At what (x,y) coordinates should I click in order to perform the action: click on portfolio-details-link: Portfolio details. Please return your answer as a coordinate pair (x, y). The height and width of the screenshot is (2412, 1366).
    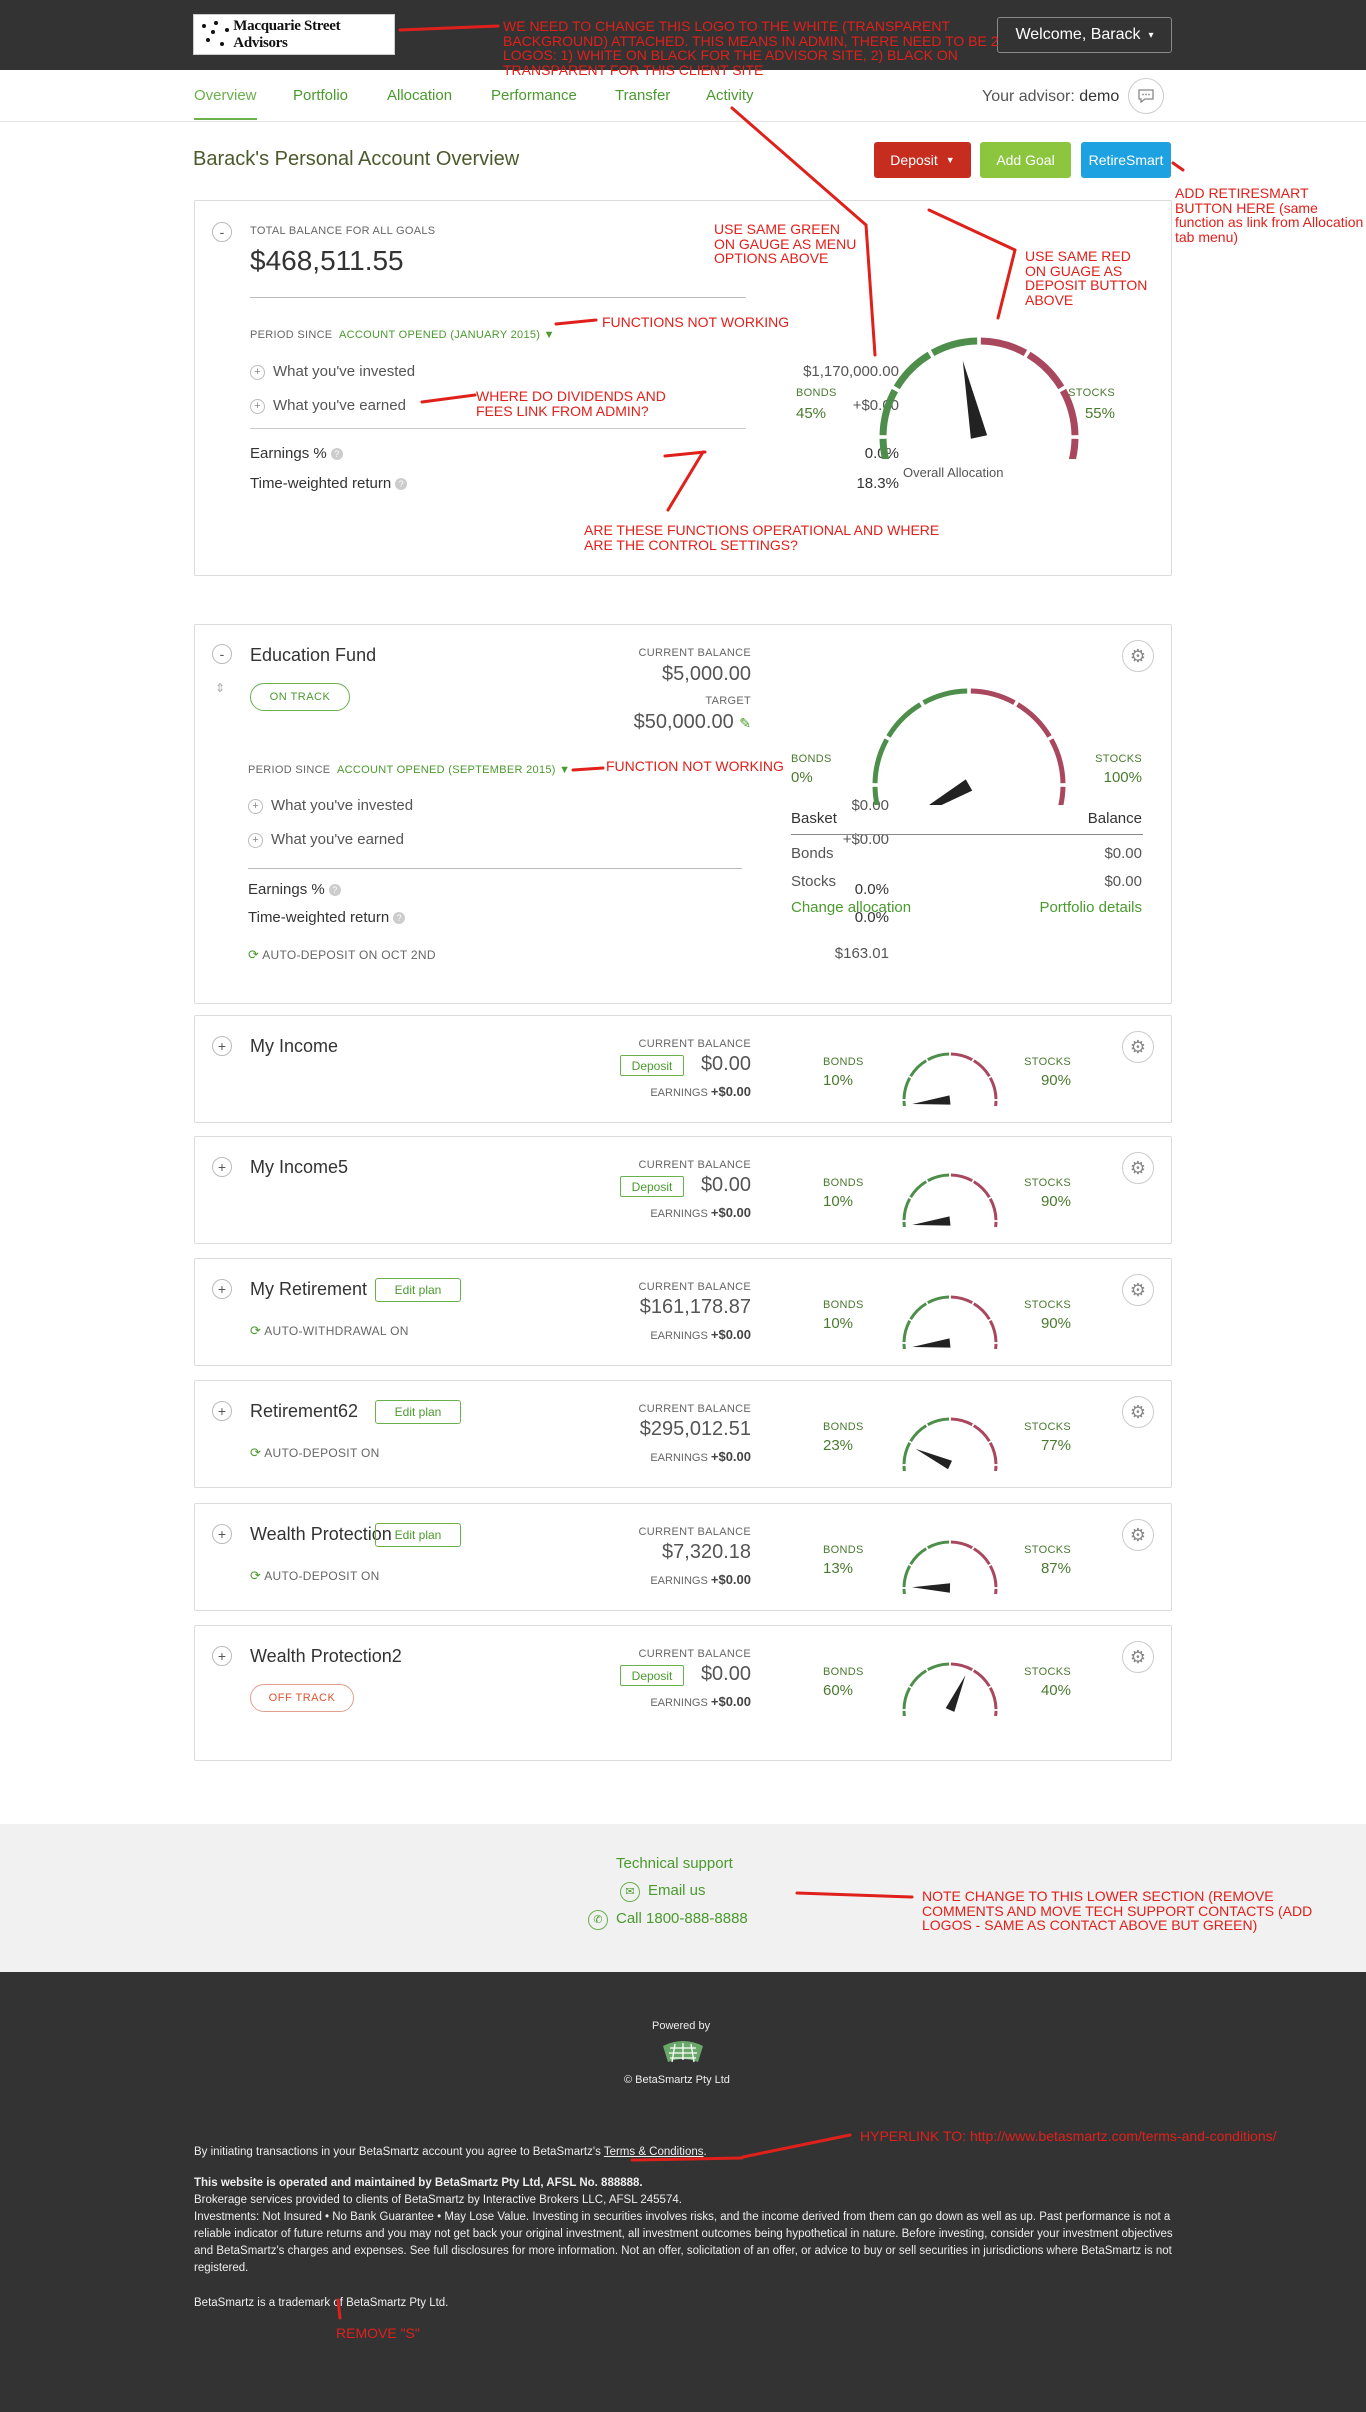
    Looking at the image, I should click on (1090, 907).